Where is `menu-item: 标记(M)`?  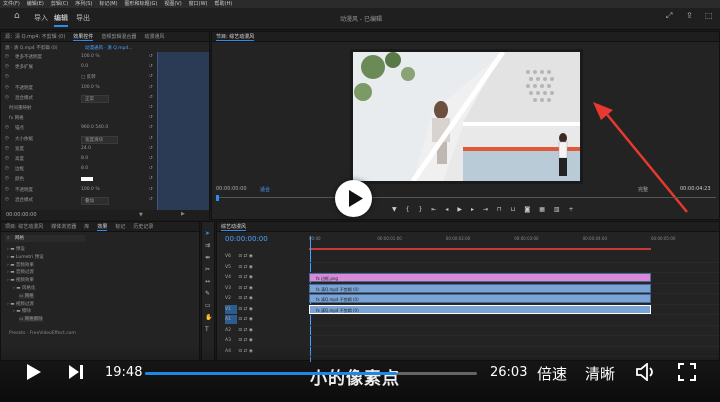 menu-item: 标记(M) is located at coordinates (108, 4).